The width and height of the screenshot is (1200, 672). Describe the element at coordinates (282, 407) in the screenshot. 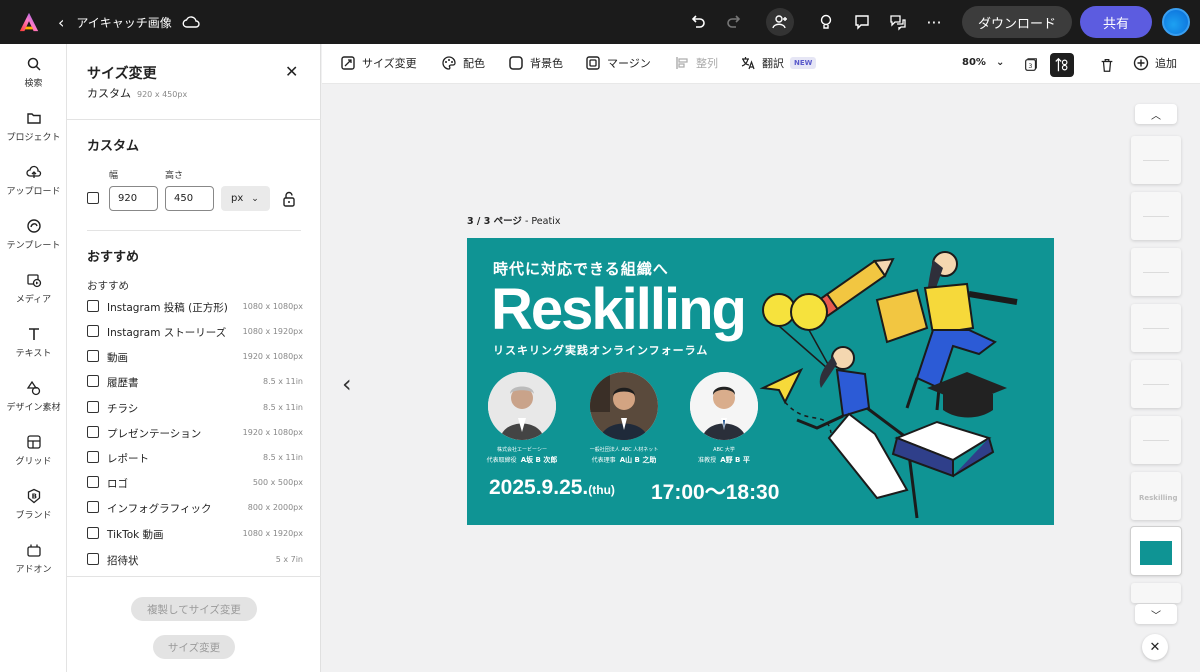

I see `preset-dims: 8.5 x 11in` at that location.